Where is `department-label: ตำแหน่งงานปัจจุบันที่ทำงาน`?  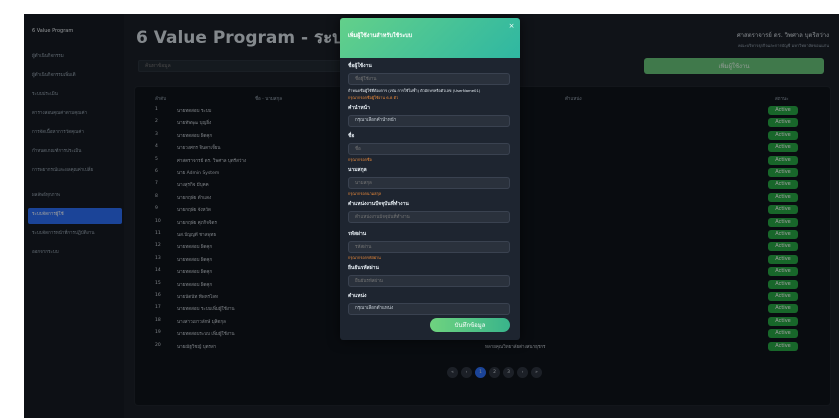
department-label: ตำแหน่งงานปัจจุบันที่ทำงาน is located at coordinates (378, 204).